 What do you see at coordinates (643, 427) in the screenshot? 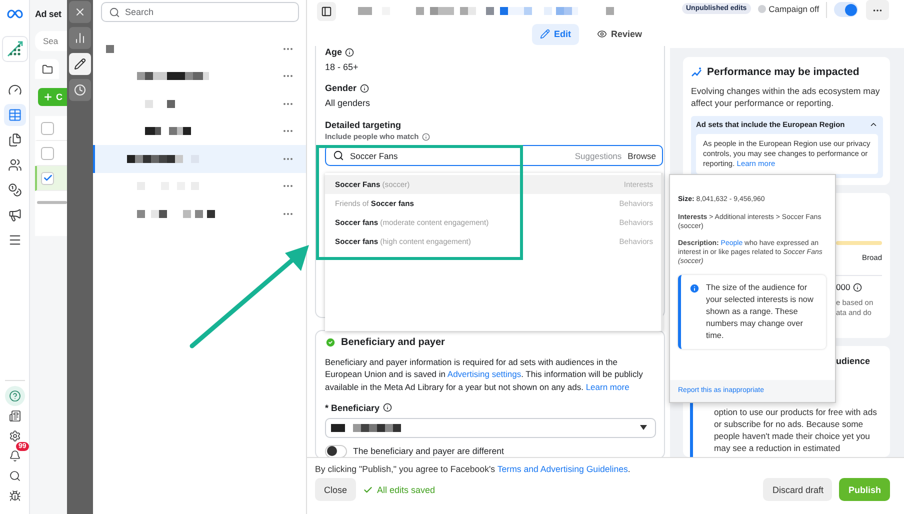
I see `caret-icon` at bounding box center [643, 427].